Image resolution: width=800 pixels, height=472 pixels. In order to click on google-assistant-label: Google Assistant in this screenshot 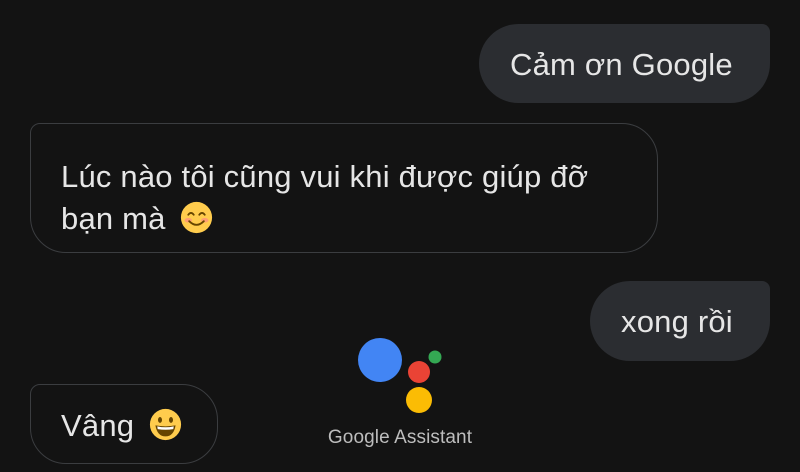, I will do `click(400, 437)`.